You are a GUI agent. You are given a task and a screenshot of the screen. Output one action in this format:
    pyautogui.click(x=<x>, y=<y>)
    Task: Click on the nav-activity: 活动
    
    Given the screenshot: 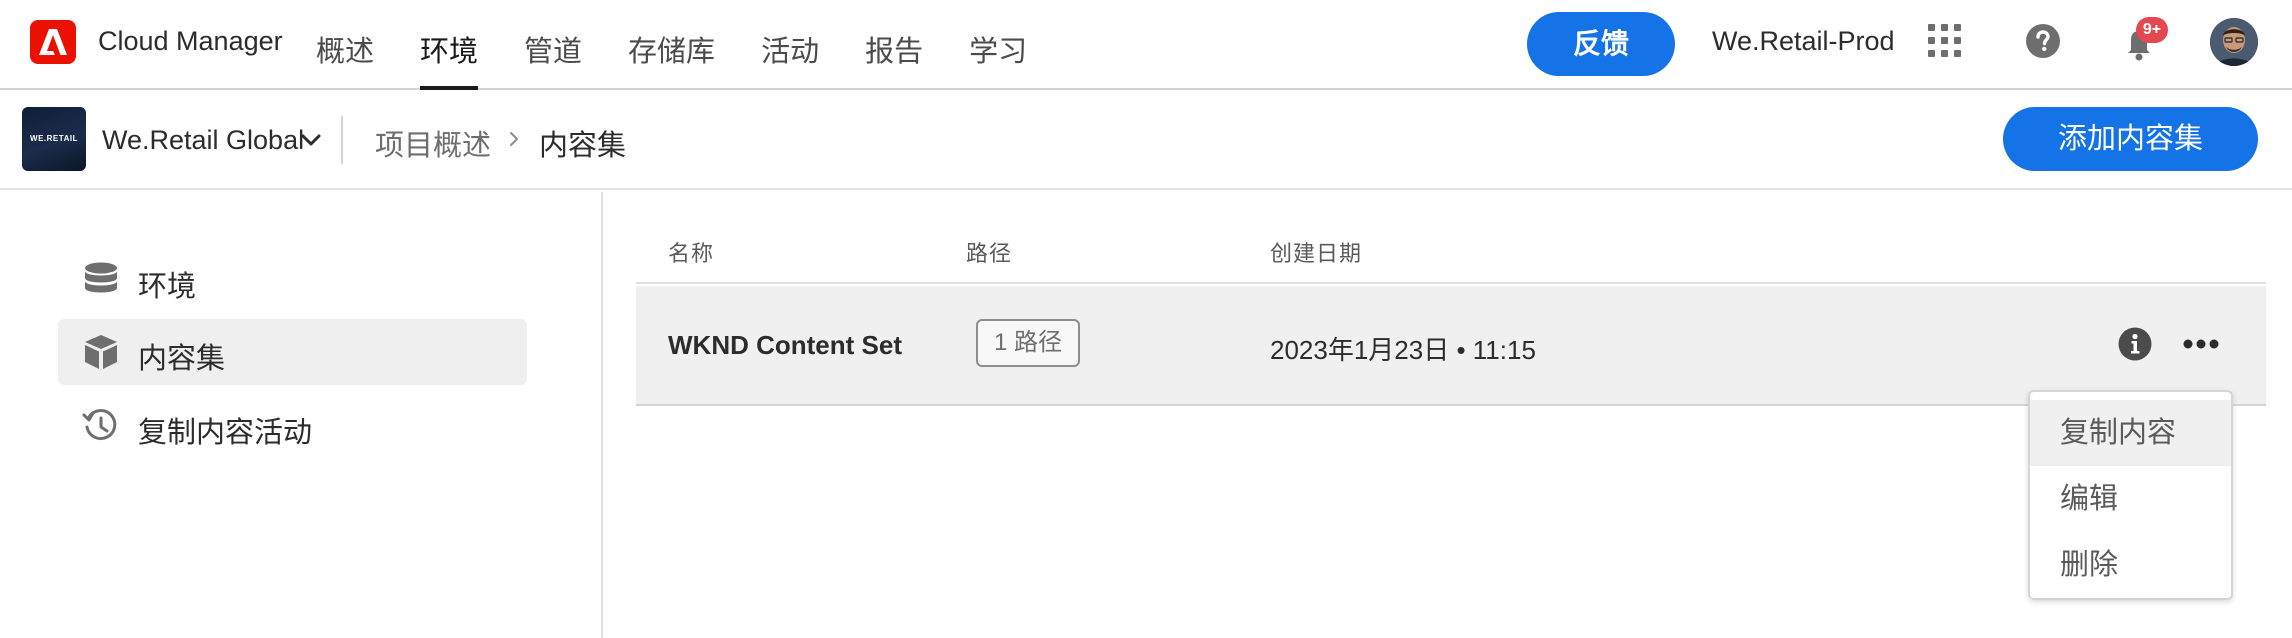 What is the action you would take?
    pyautogui.click(x=790, y=45)
    